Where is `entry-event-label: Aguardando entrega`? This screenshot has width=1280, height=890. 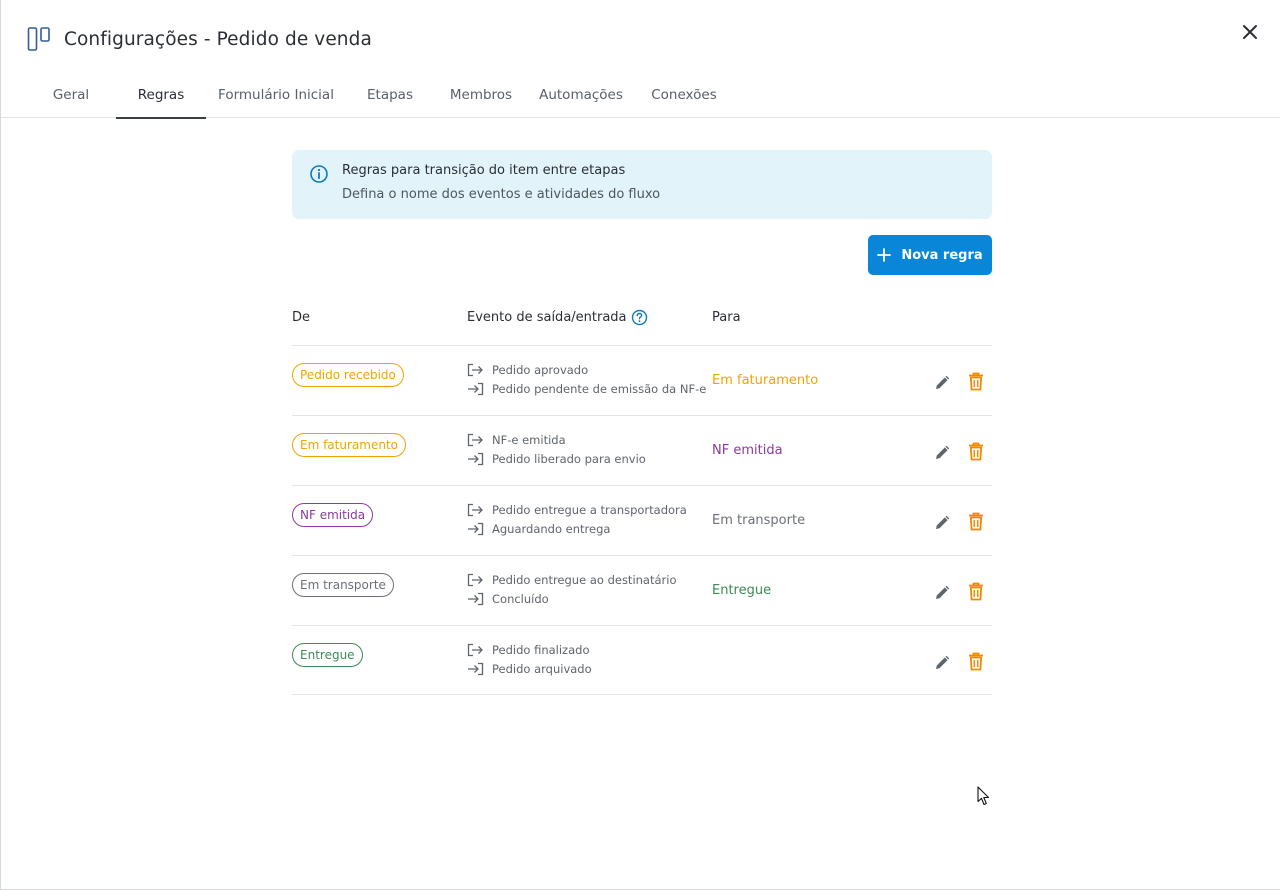
entry-event-label: Aguardando entrega is located at coordinates (551, 529).